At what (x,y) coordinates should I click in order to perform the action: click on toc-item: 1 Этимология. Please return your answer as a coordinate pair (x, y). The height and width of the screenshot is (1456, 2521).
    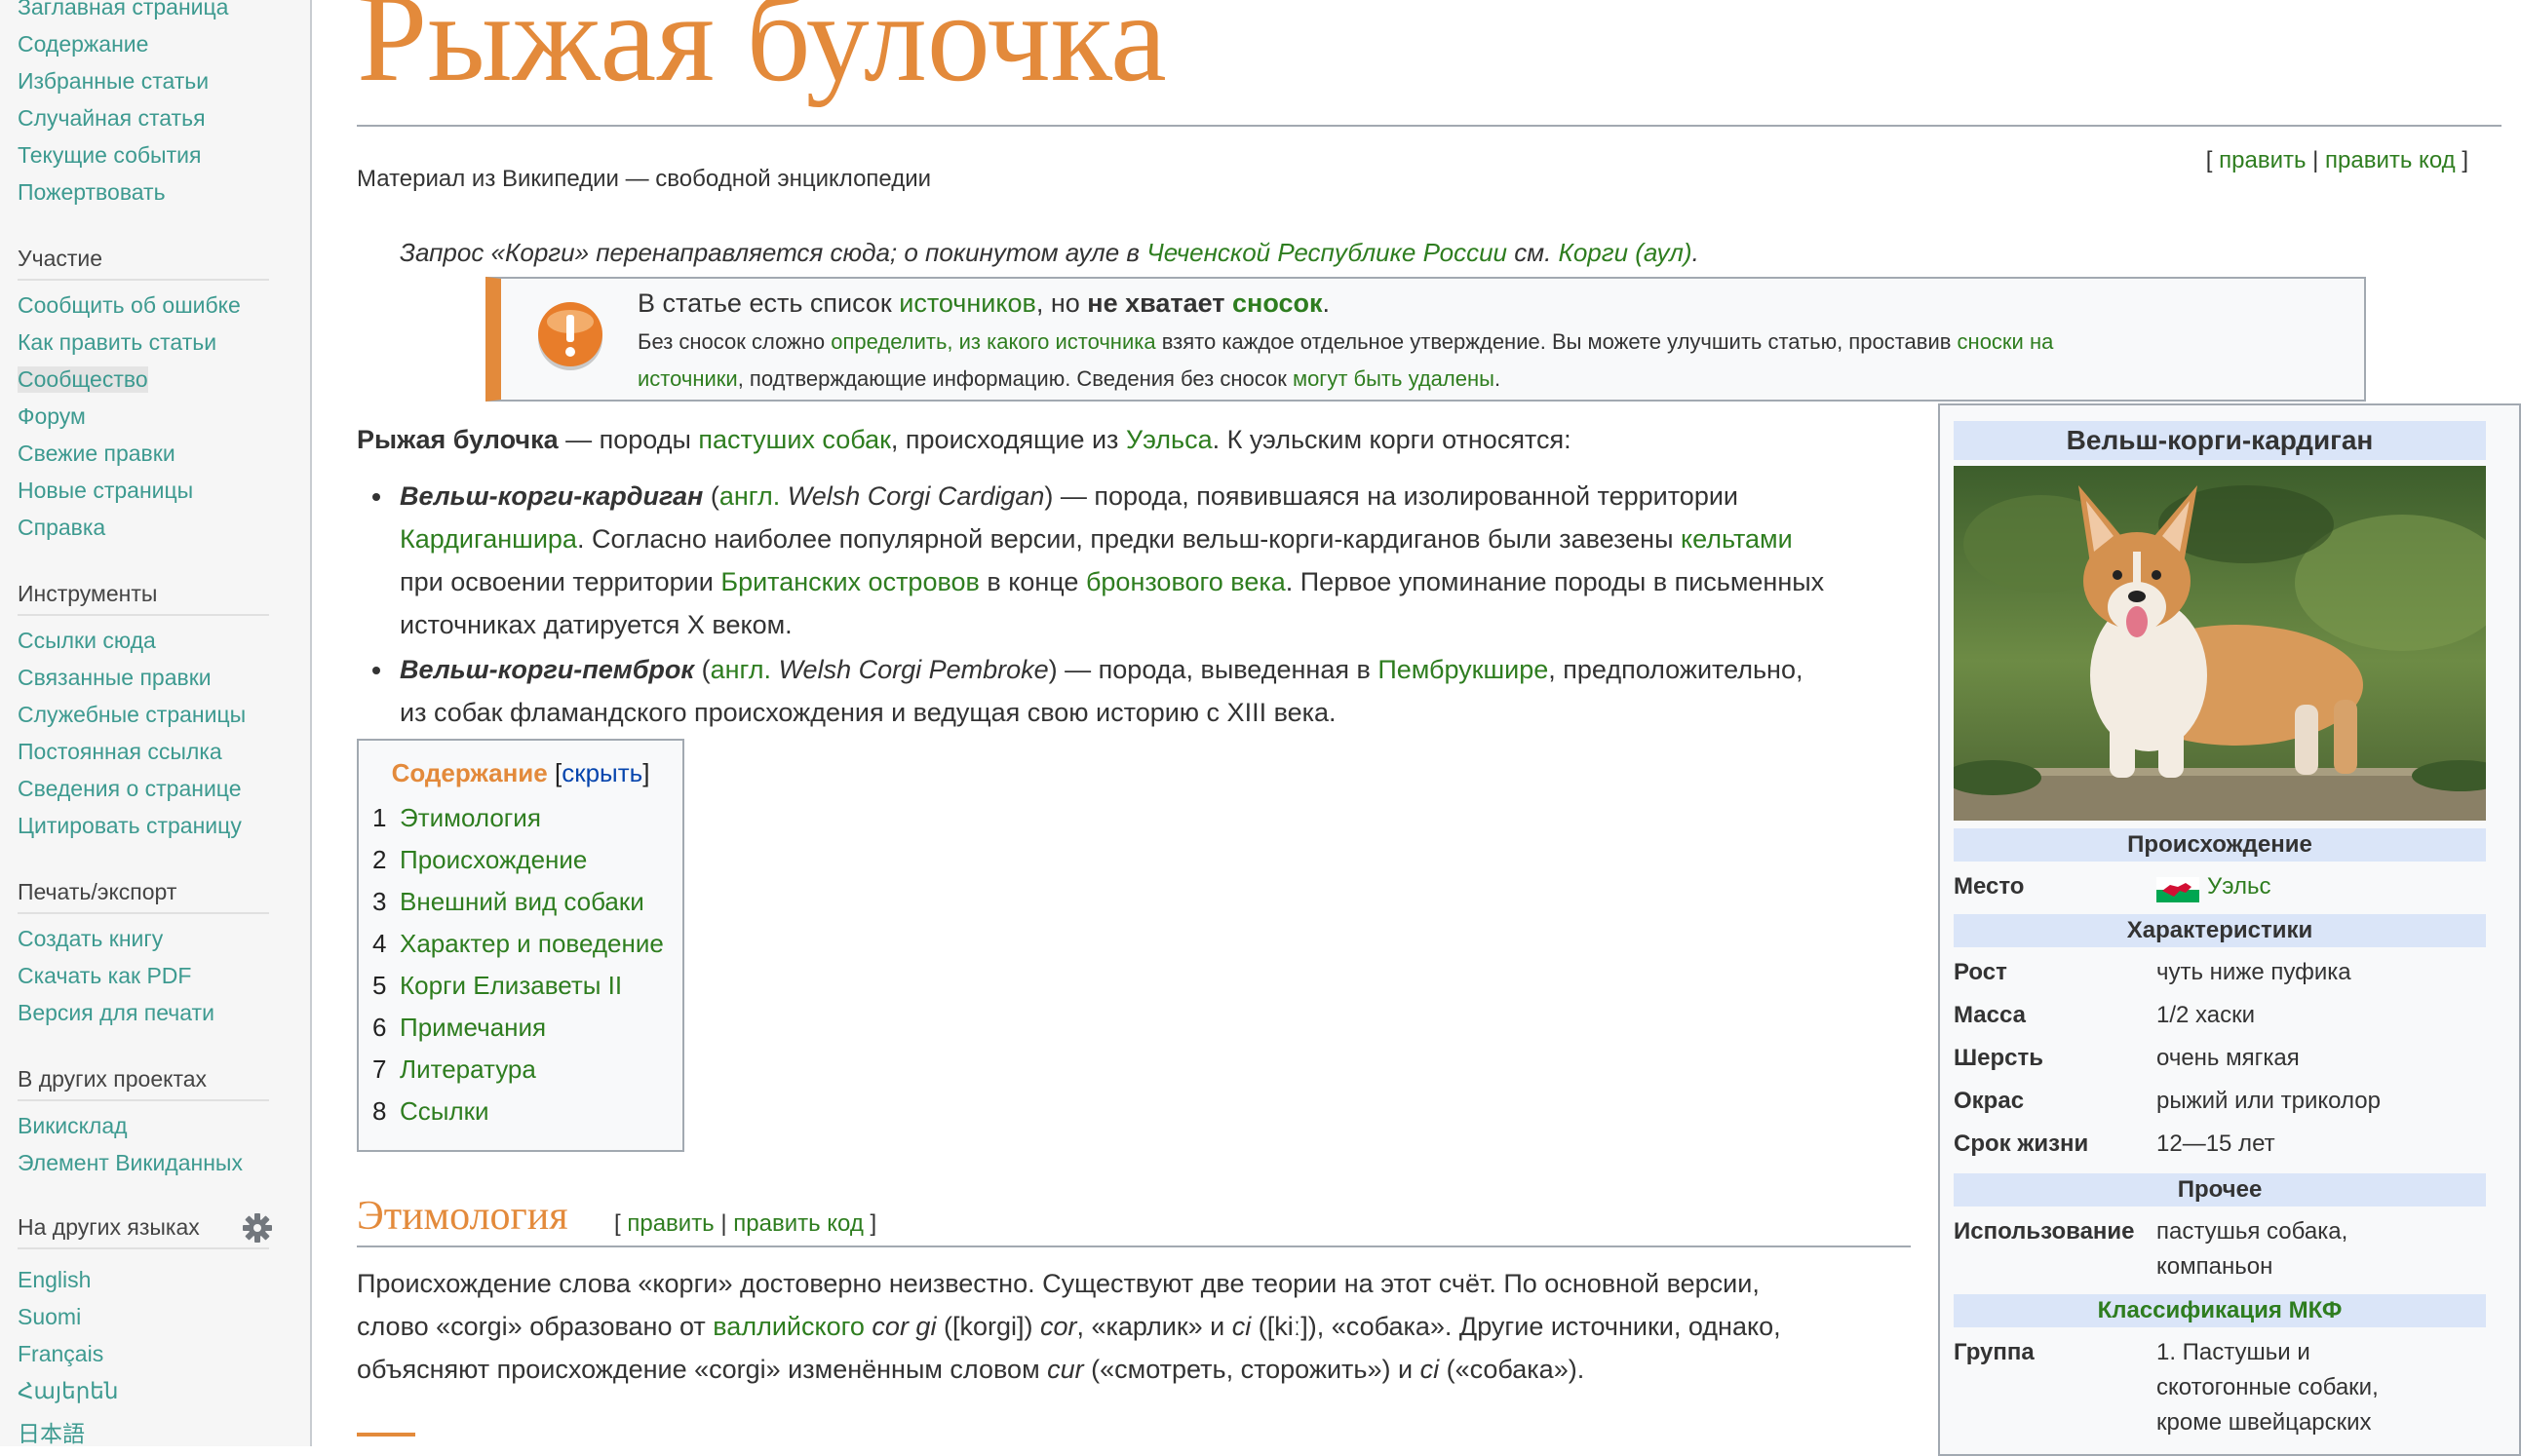
    Looking at the image, I should click on (456, 818).